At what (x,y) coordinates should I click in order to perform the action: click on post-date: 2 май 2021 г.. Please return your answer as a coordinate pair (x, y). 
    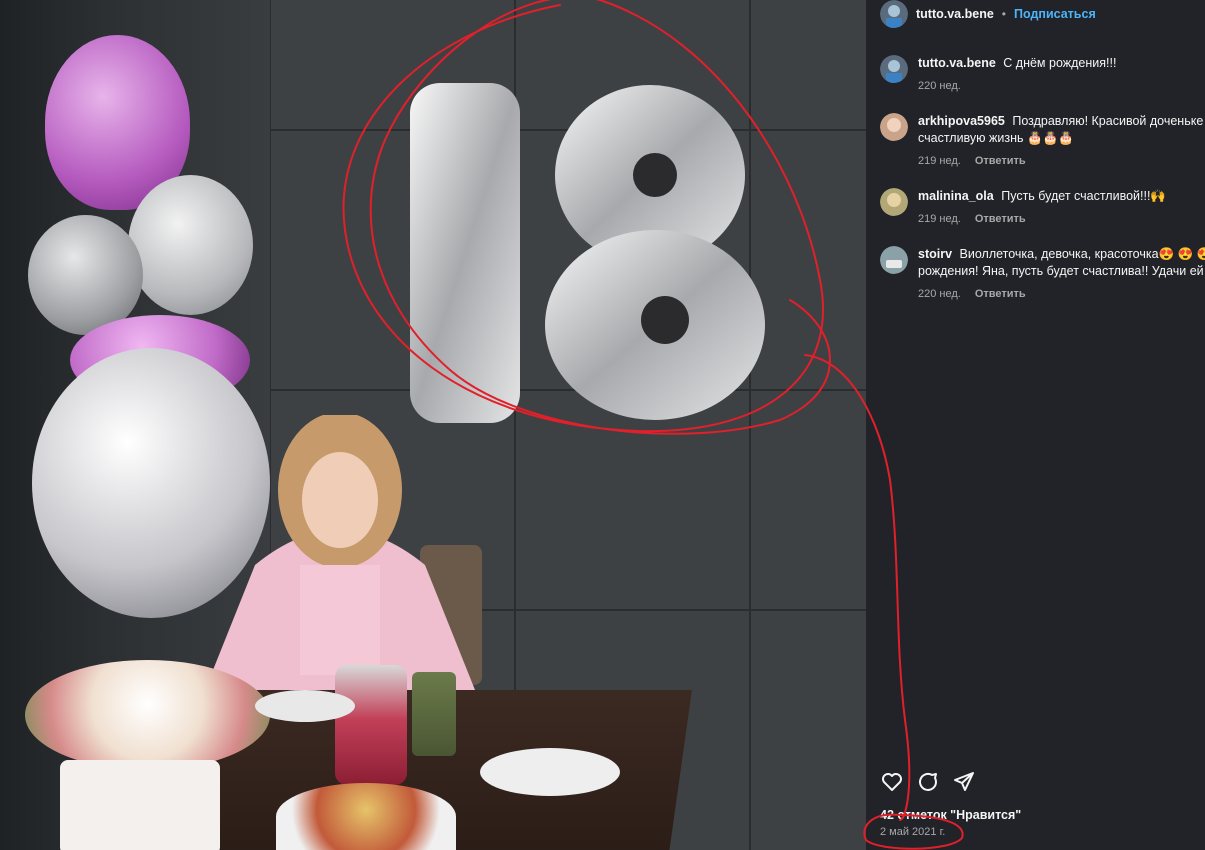
    Looking at the image, I should click on (912, 832).